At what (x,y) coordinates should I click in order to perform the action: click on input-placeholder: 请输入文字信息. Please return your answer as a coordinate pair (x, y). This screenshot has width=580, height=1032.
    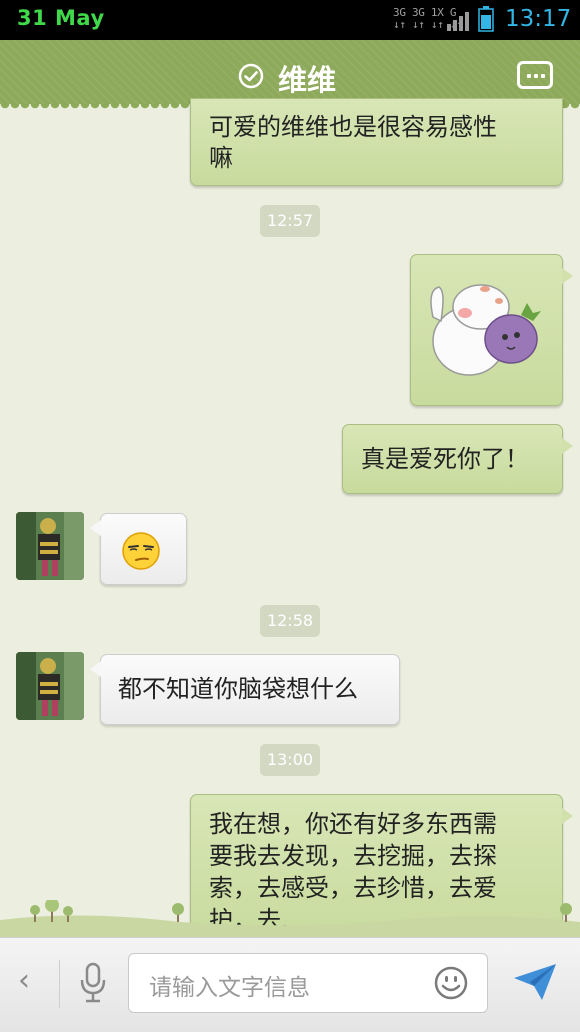
    Looking at the image, I should click on (229, 988).